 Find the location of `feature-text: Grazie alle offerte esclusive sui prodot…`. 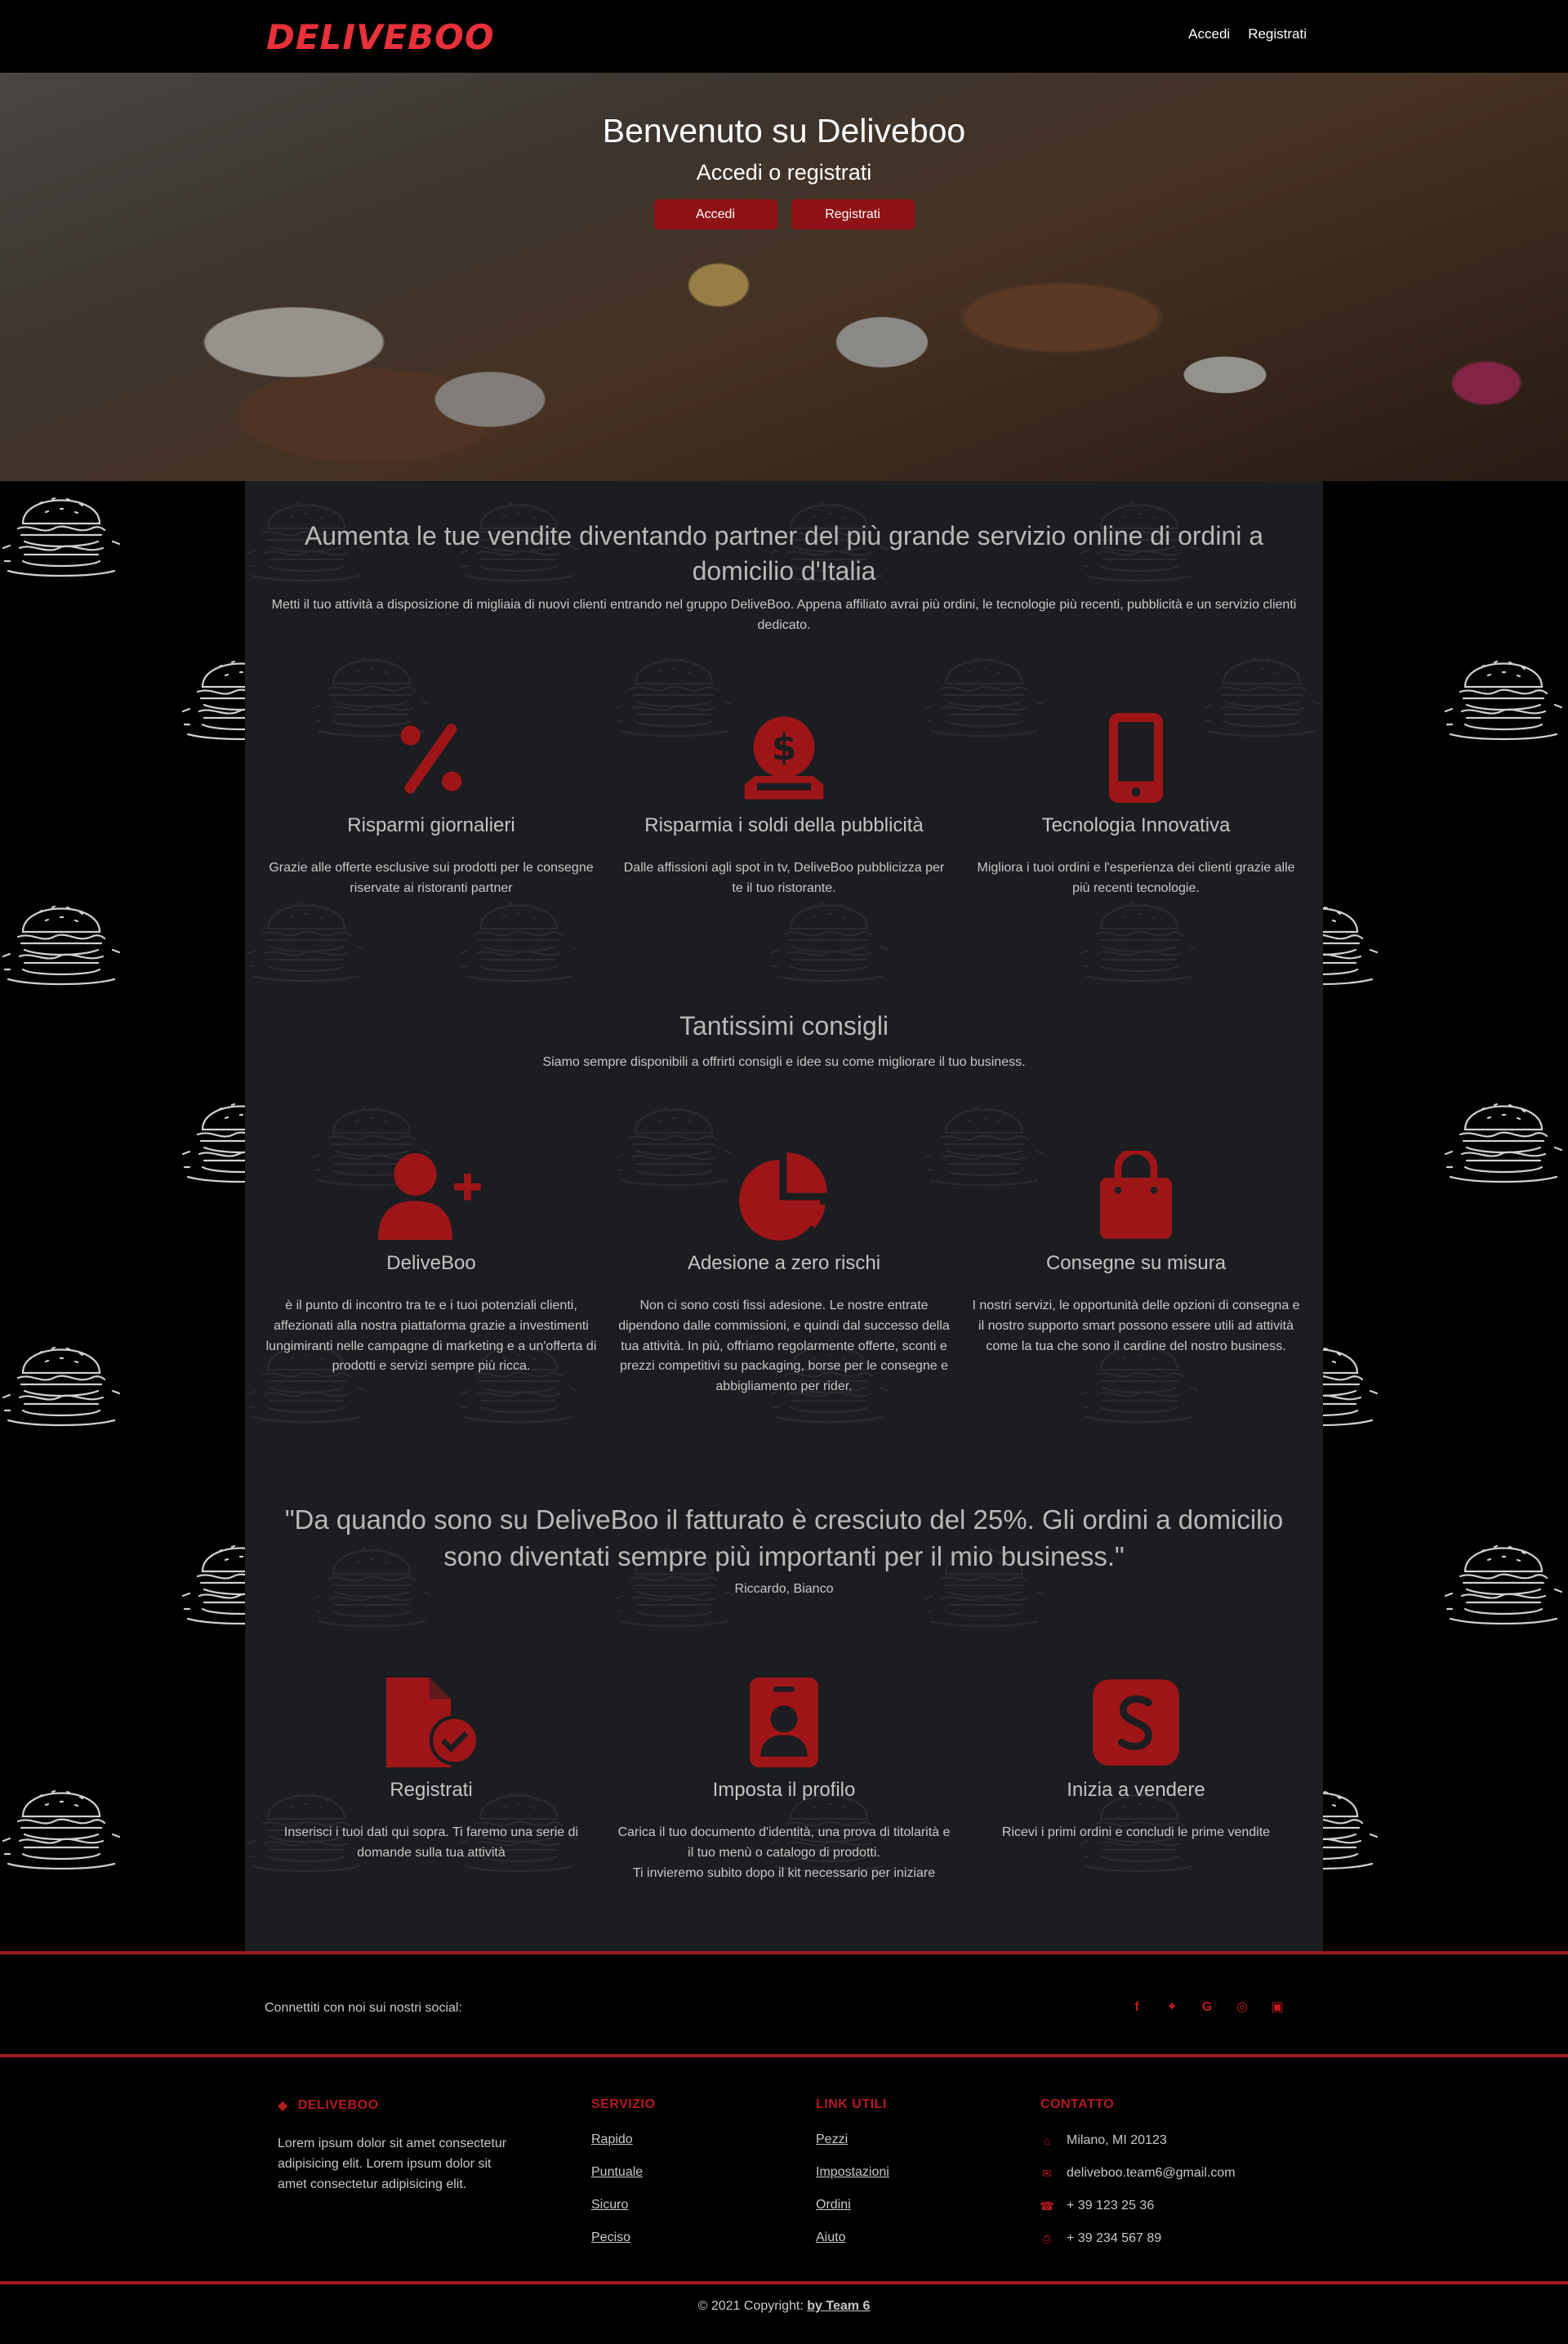

feature-text: Grazie alle offerte esclusive sui prodot… is located at coordinates (431, 878).